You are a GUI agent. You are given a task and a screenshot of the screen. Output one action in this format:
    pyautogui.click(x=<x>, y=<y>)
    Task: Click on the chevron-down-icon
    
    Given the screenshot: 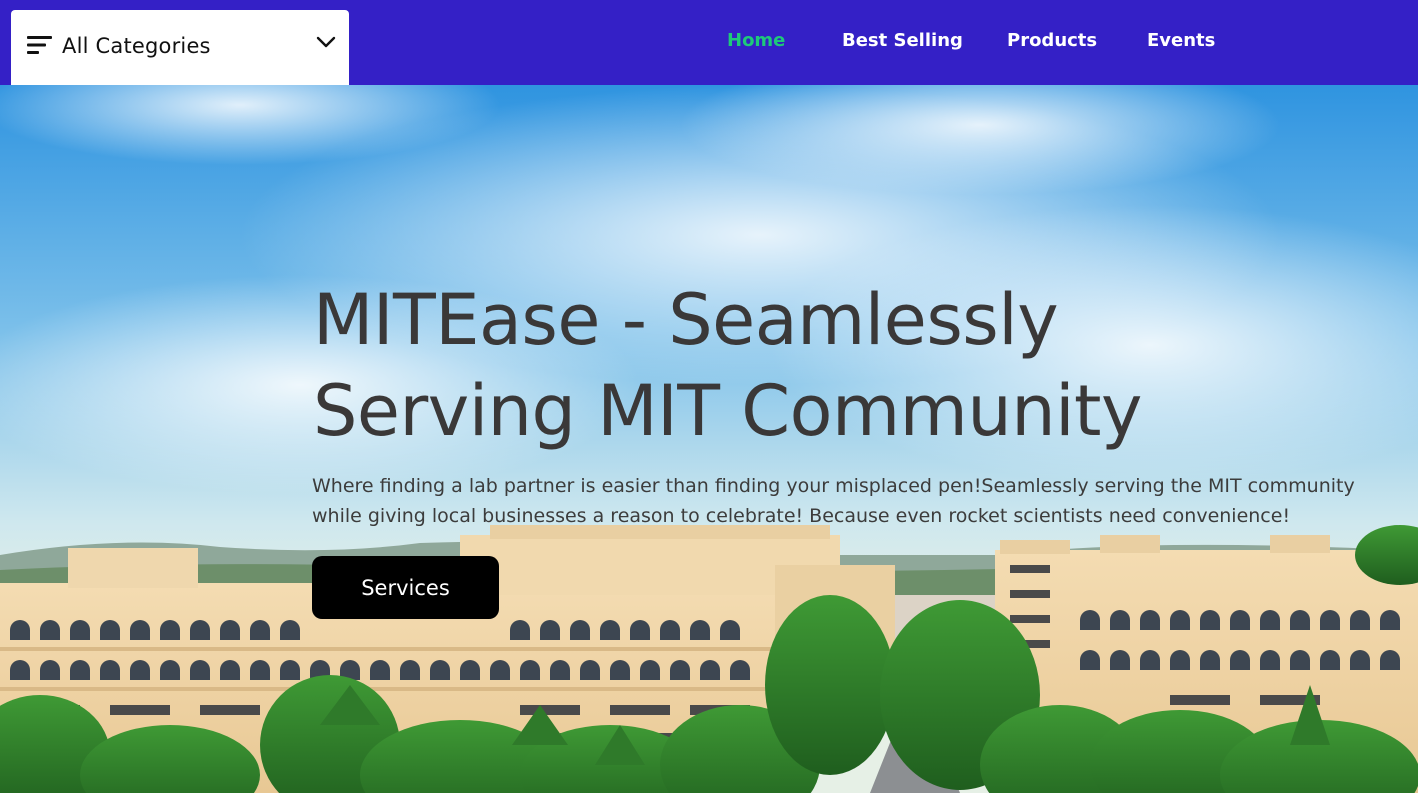 What is the action you would take?
    pyautogui.click(x=326, y=42)
    